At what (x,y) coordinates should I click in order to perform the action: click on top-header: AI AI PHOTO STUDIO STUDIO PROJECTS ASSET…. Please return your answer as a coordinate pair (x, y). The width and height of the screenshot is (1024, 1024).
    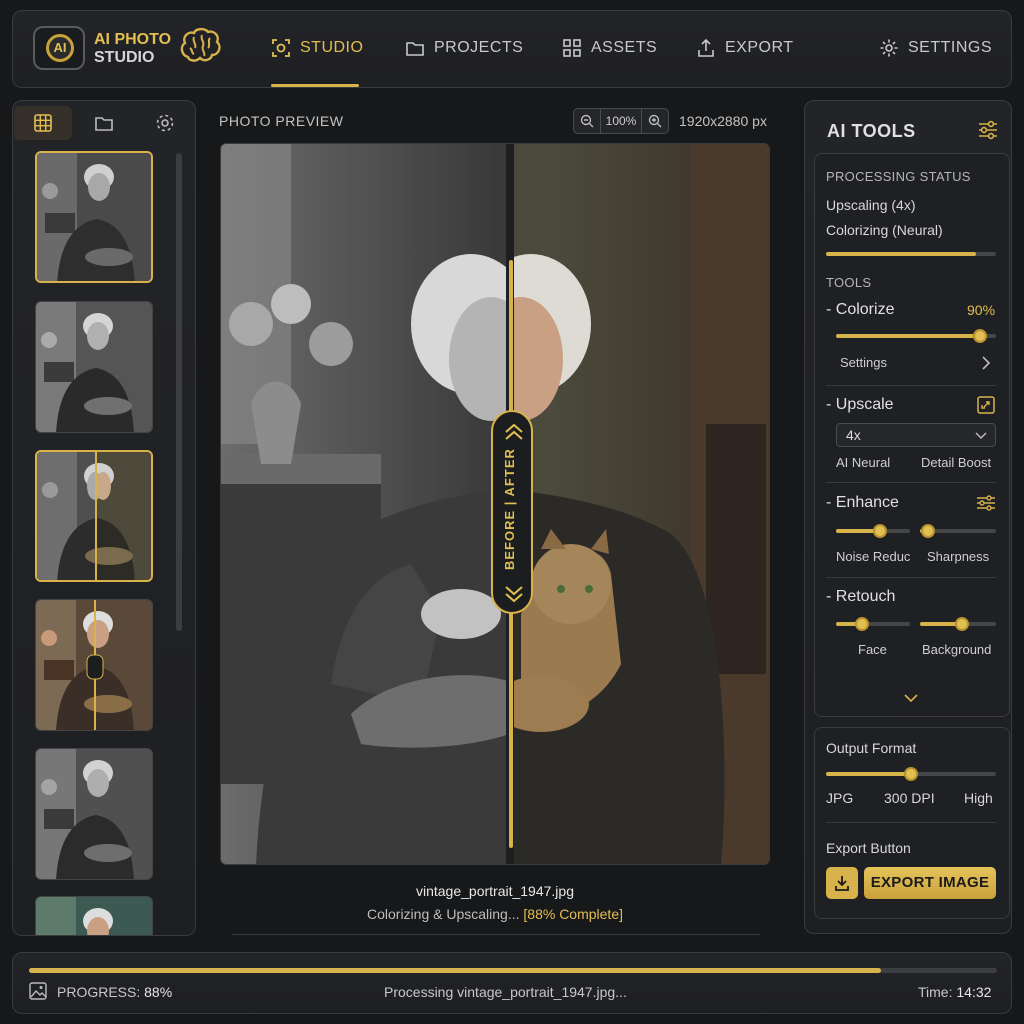
    Looking at the image, I should click on (512, 49).